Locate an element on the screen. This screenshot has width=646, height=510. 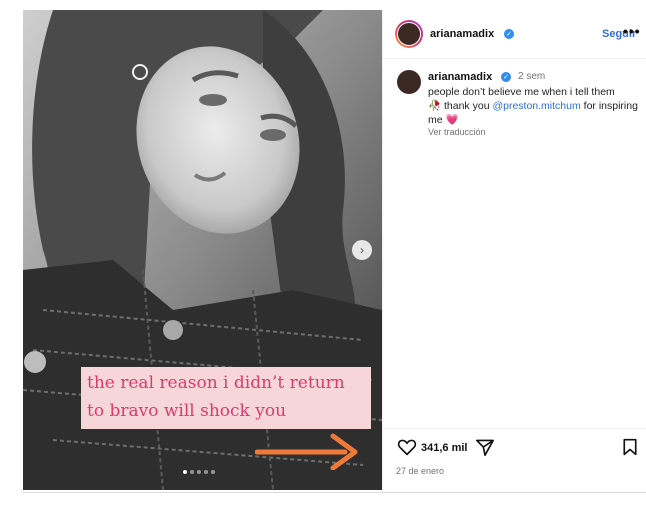
more-options-icon: ••• is located at coordinates (632, 31).